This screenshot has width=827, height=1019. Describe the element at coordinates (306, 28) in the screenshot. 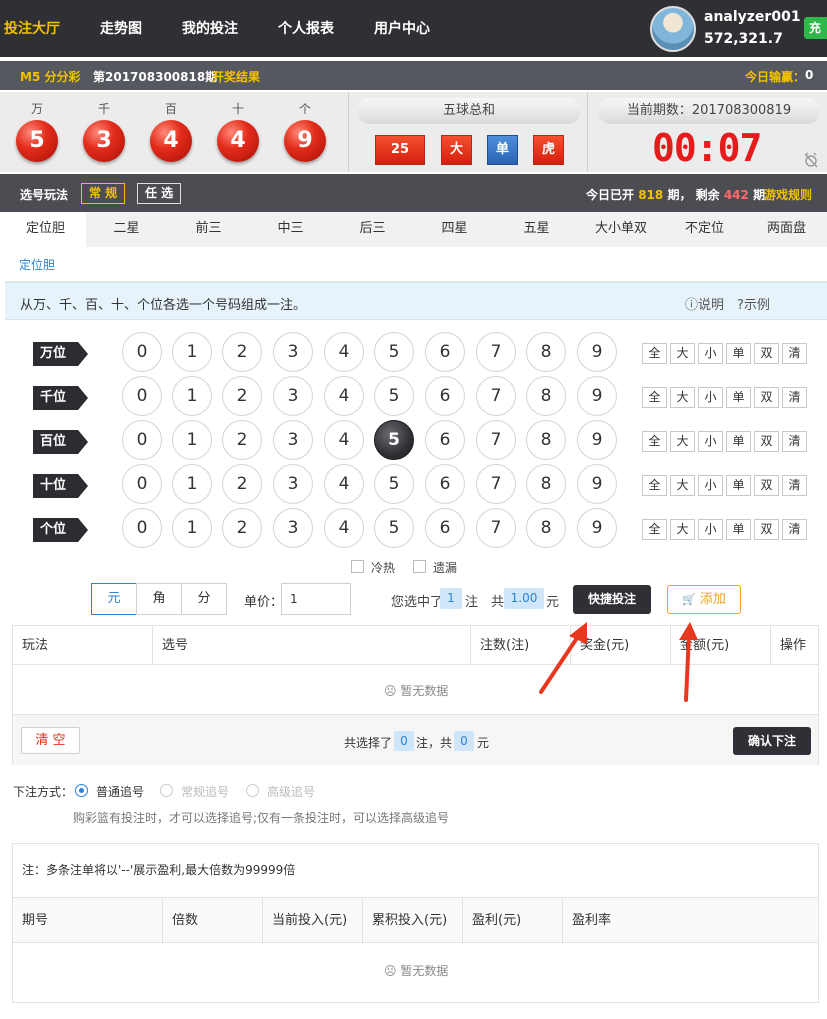

I see `nav-personal-report: 个人报表` at that location.